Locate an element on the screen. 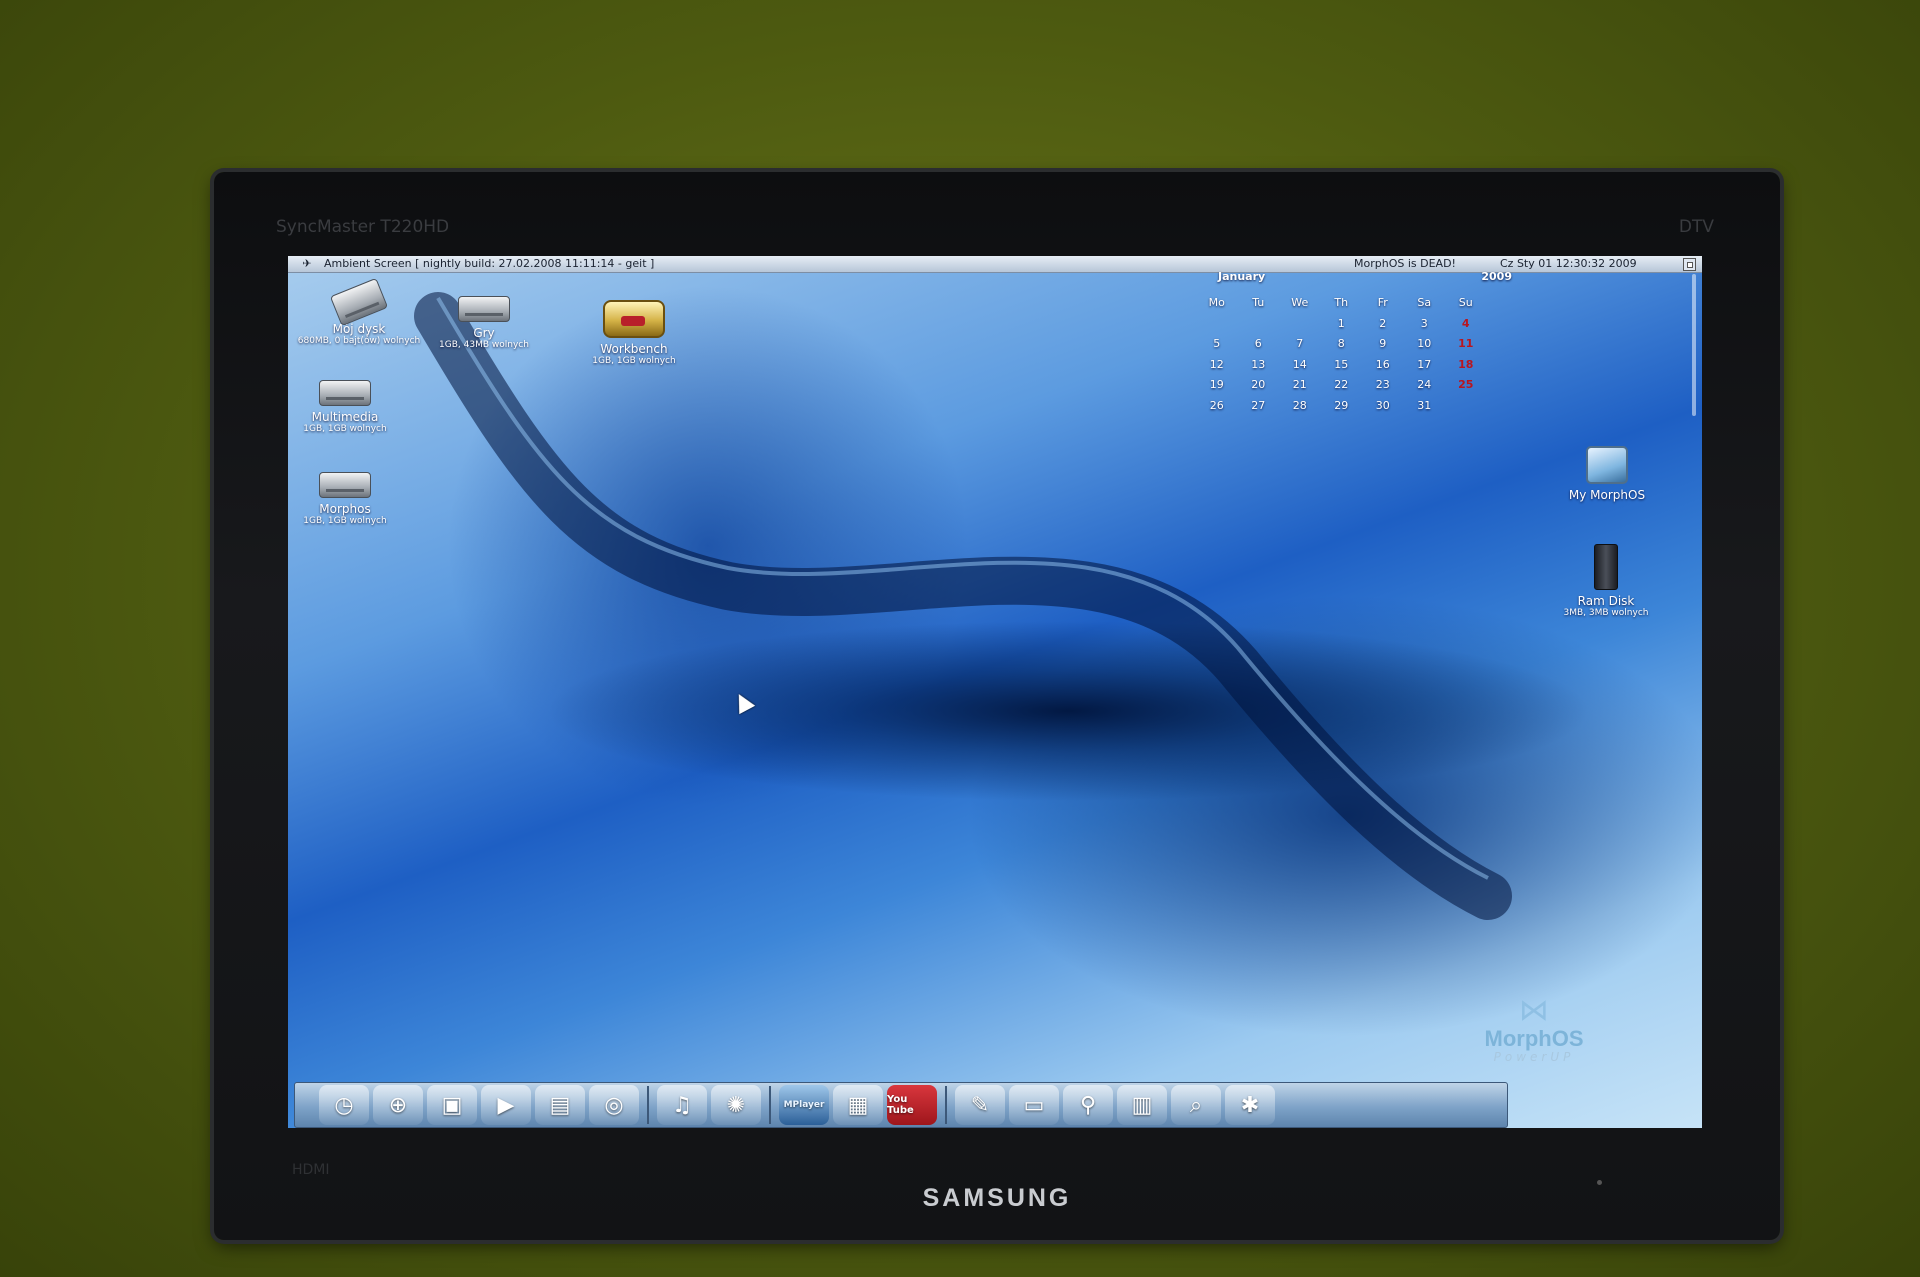  calendar-day-sunday: 4 is located at coordinates (1466, 327).